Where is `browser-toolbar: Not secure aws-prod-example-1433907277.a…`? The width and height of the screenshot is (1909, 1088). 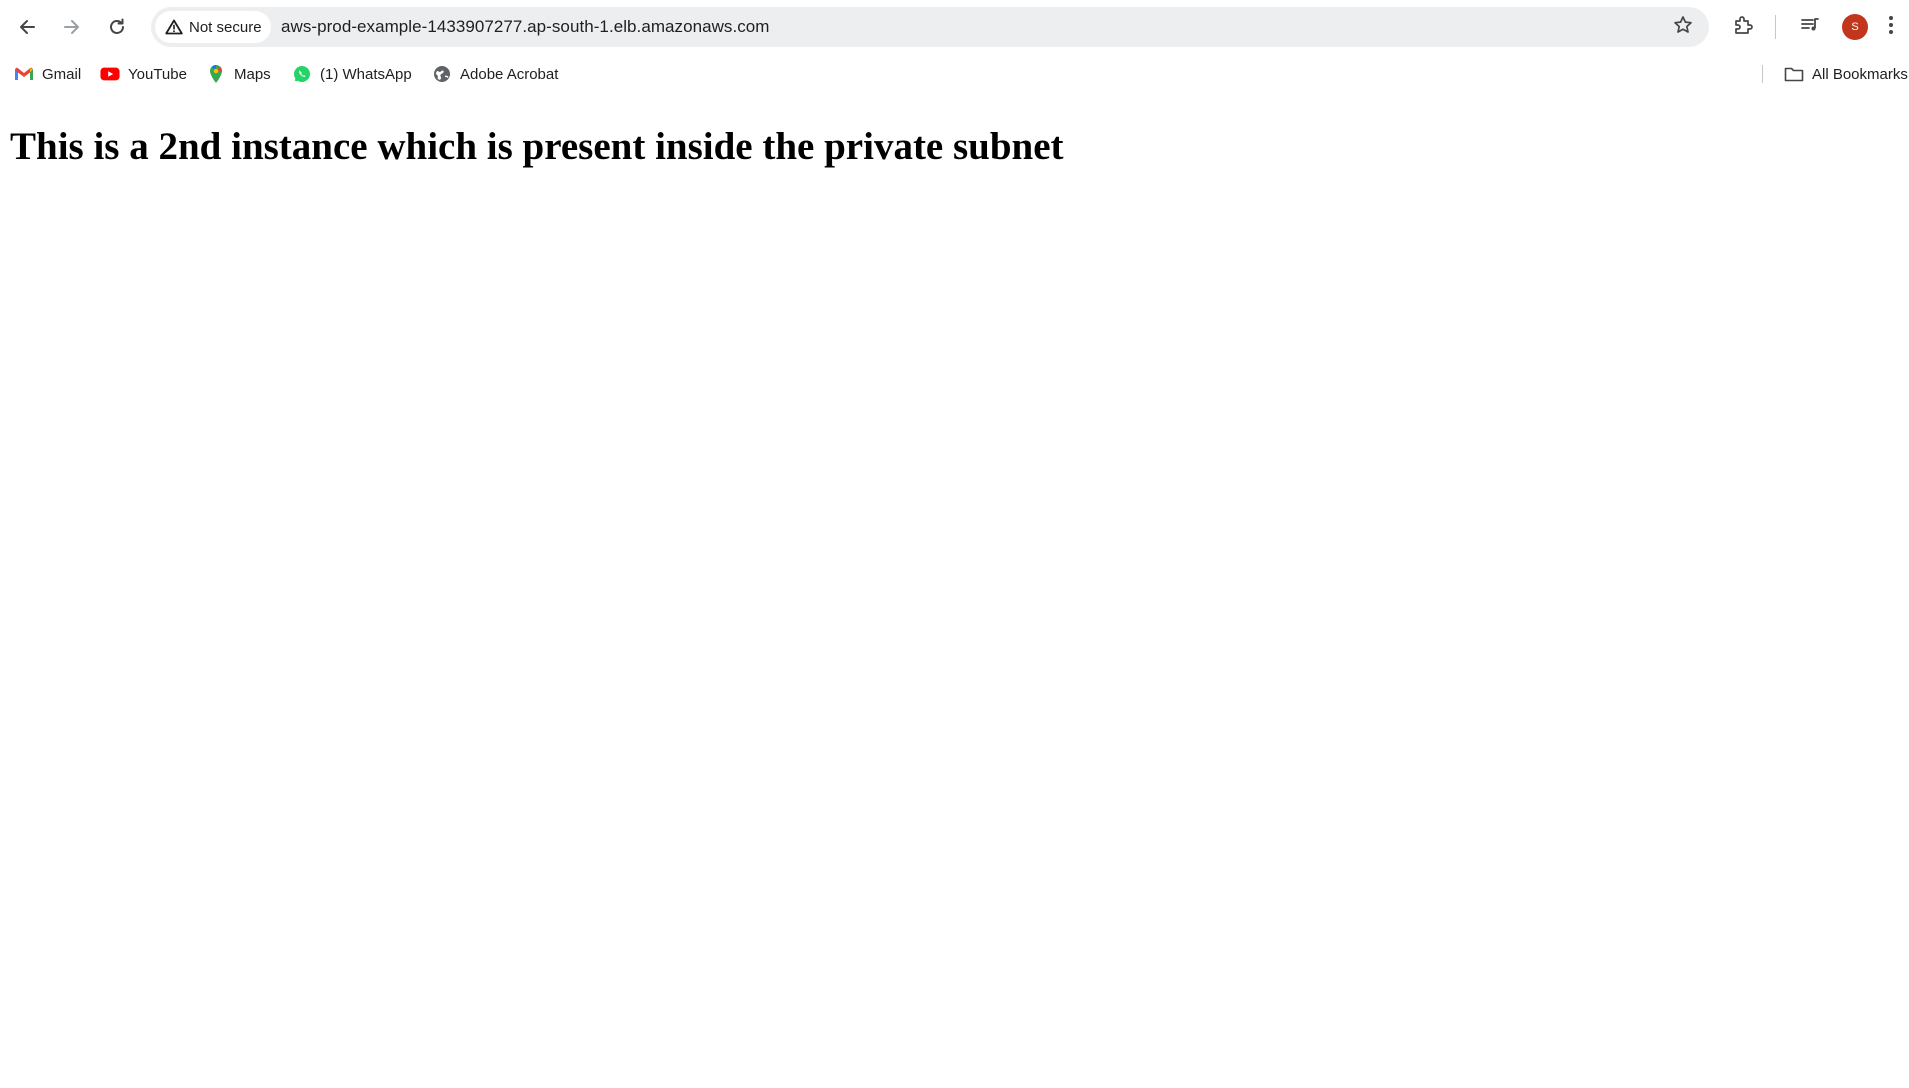
browser-toolbar: Not secure aws-prod-example-1433907277.a… is located at coordinates (954, 27).